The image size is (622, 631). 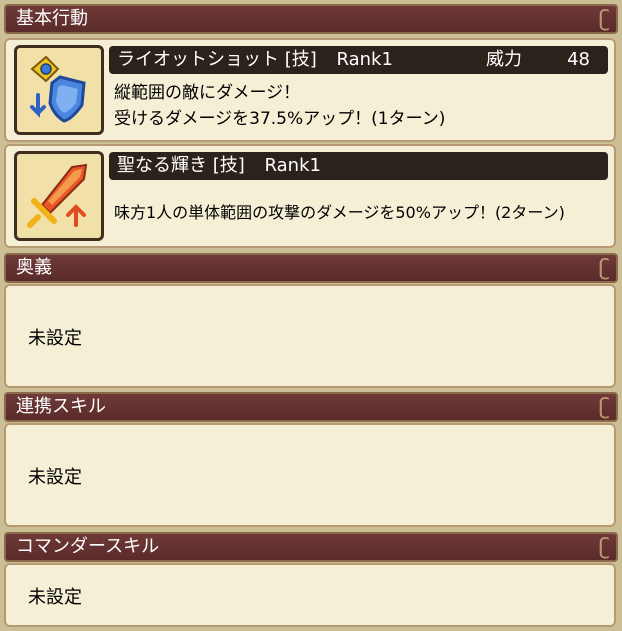 I want to click on section-title: 基本行動, so click(x=52, y=18).